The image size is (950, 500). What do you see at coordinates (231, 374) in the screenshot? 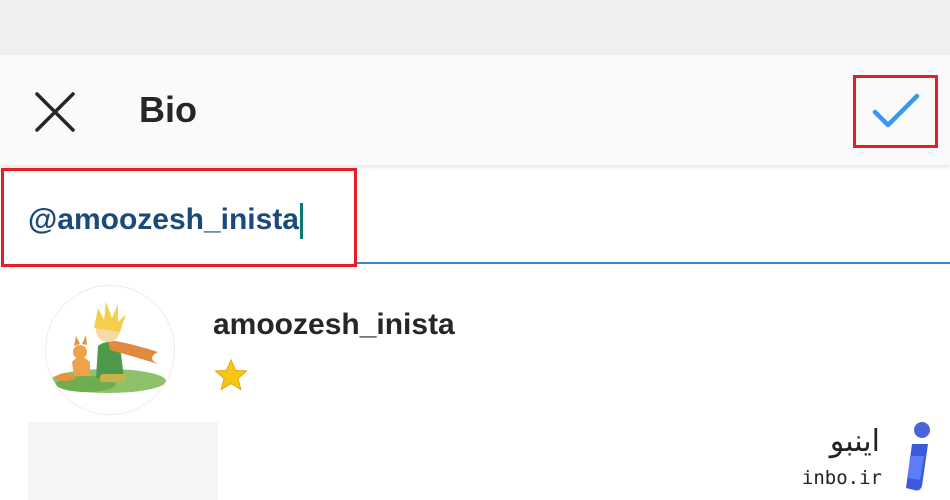
I see `star-emoji-icon` at bounding box center [231, 374].